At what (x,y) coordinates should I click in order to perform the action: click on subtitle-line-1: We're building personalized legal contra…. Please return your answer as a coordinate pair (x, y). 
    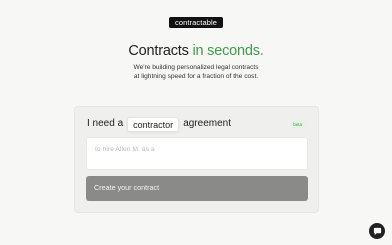
    Looking at the image, I should click on (196, 67).